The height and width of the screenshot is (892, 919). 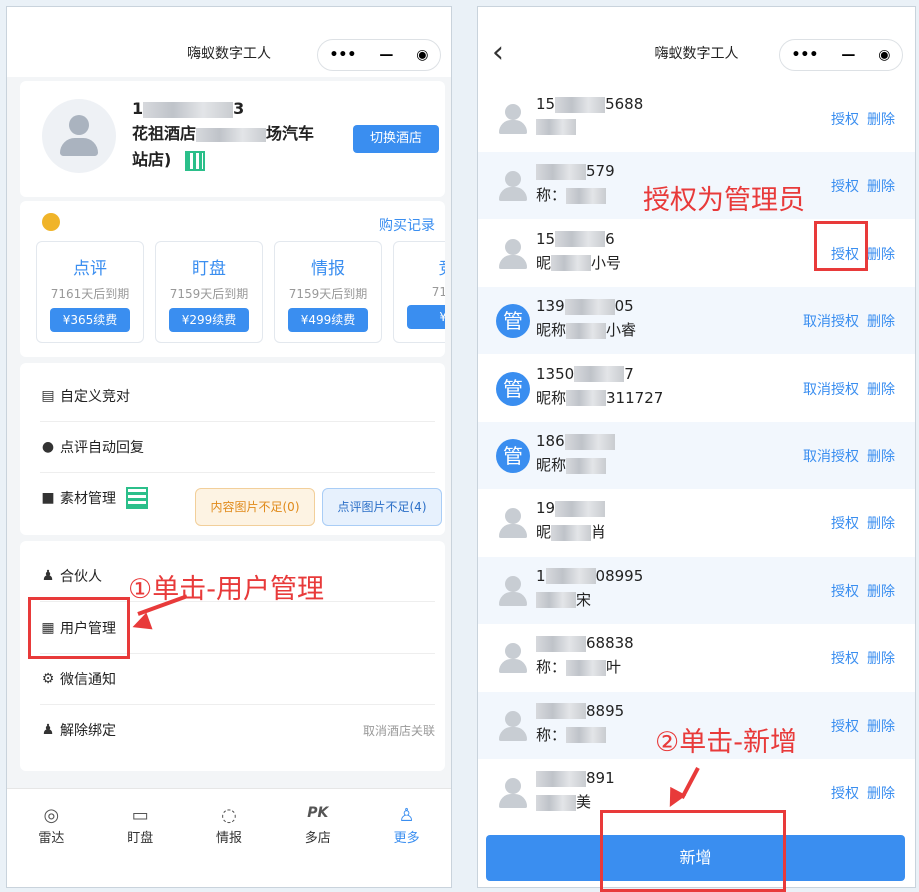 What do you see at coordinates (229, 838) in the screenshot?
I see `tab-intel: ◌ 情报` at bounding box center [229, 838].